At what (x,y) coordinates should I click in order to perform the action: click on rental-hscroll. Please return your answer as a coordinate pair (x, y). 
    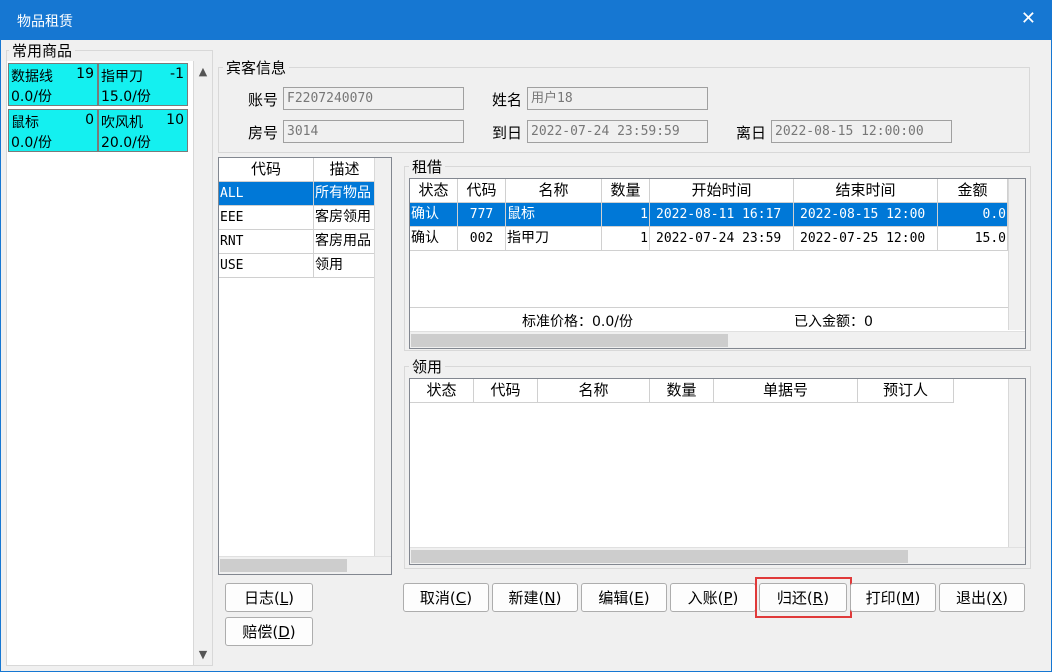
    Looking at the image, I should click on (717, 339).